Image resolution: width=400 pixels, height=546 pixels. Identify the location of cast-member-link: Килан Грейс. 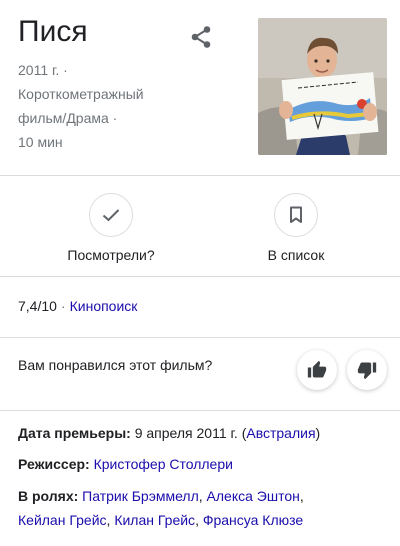
(154, 520).